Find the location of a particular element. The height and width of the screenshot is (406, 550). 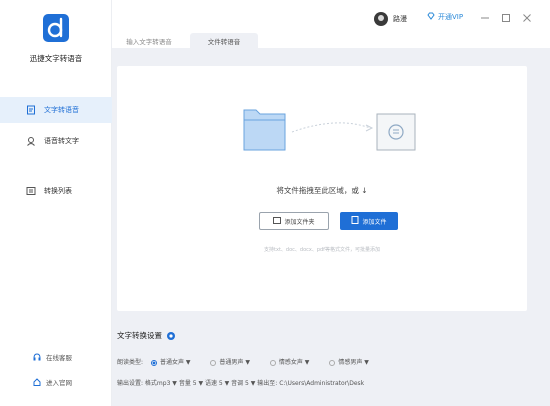

sidebar-item-text-to-speech: 文字转语音 is located at coordinates (56, 110).